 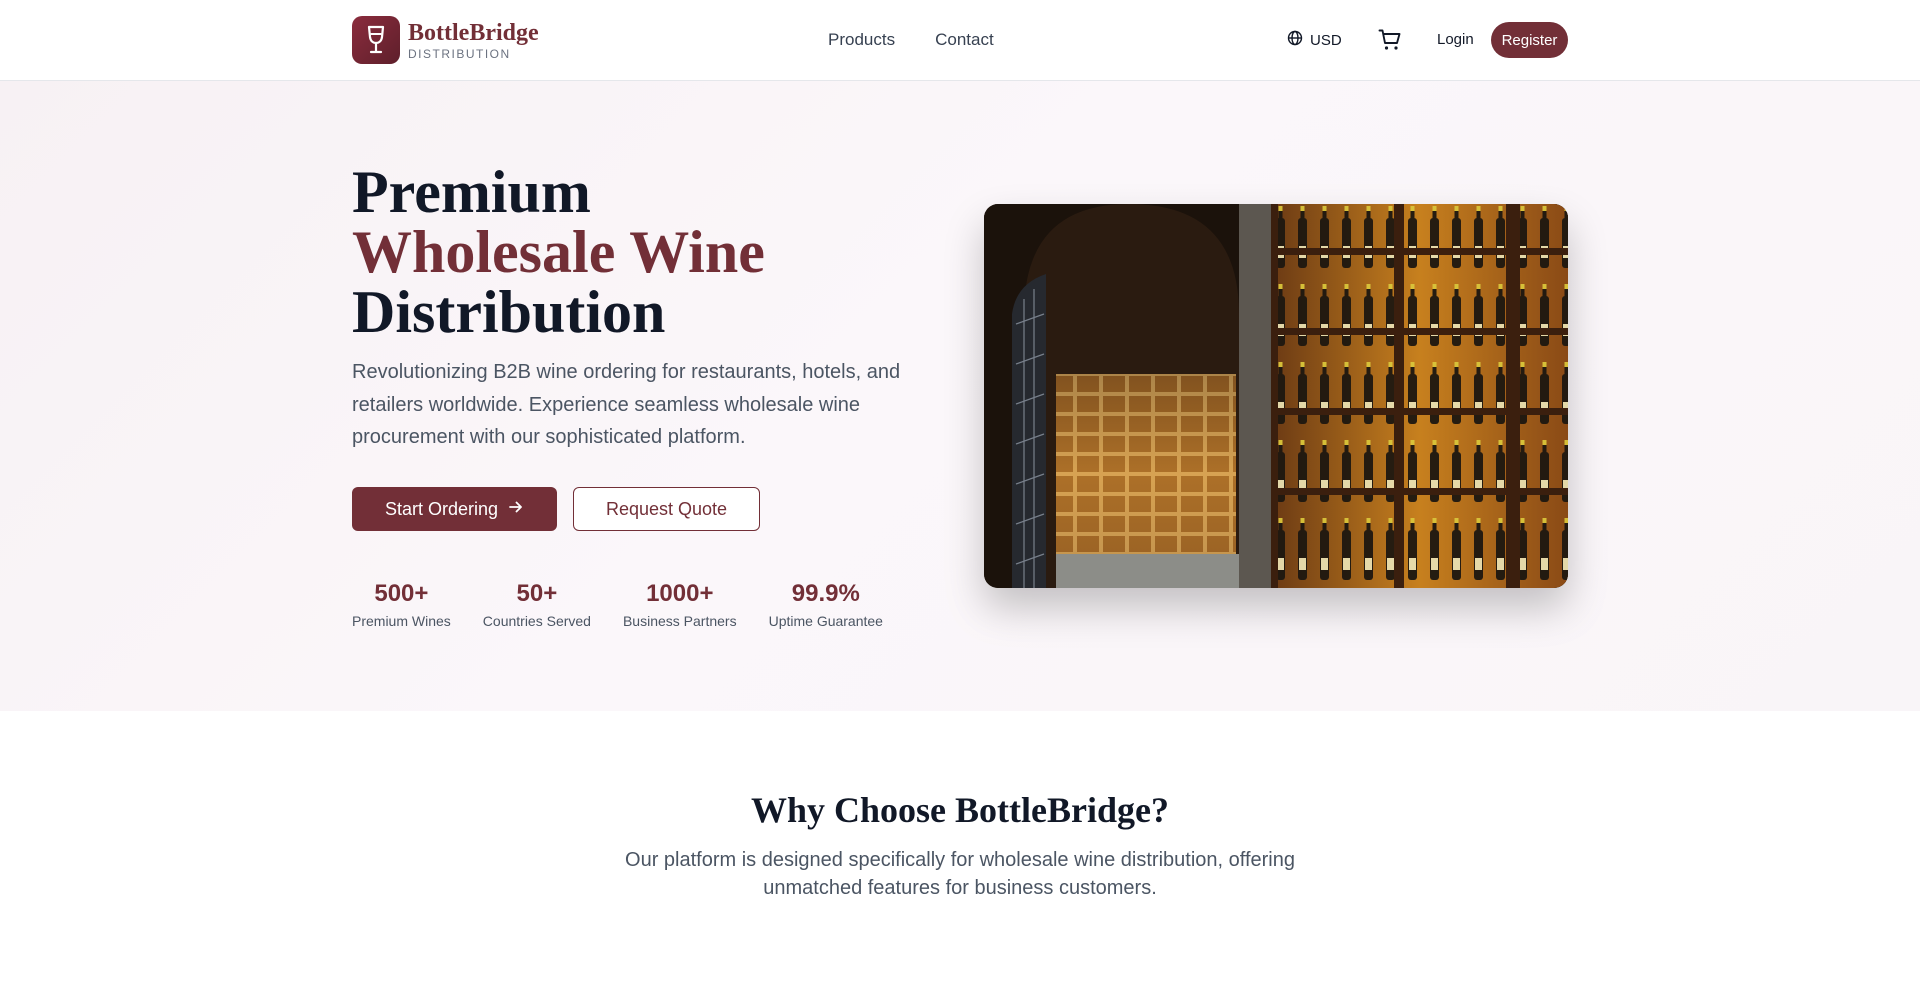 I want to click on currency-selector: USD, so click(x=1314, y=40).